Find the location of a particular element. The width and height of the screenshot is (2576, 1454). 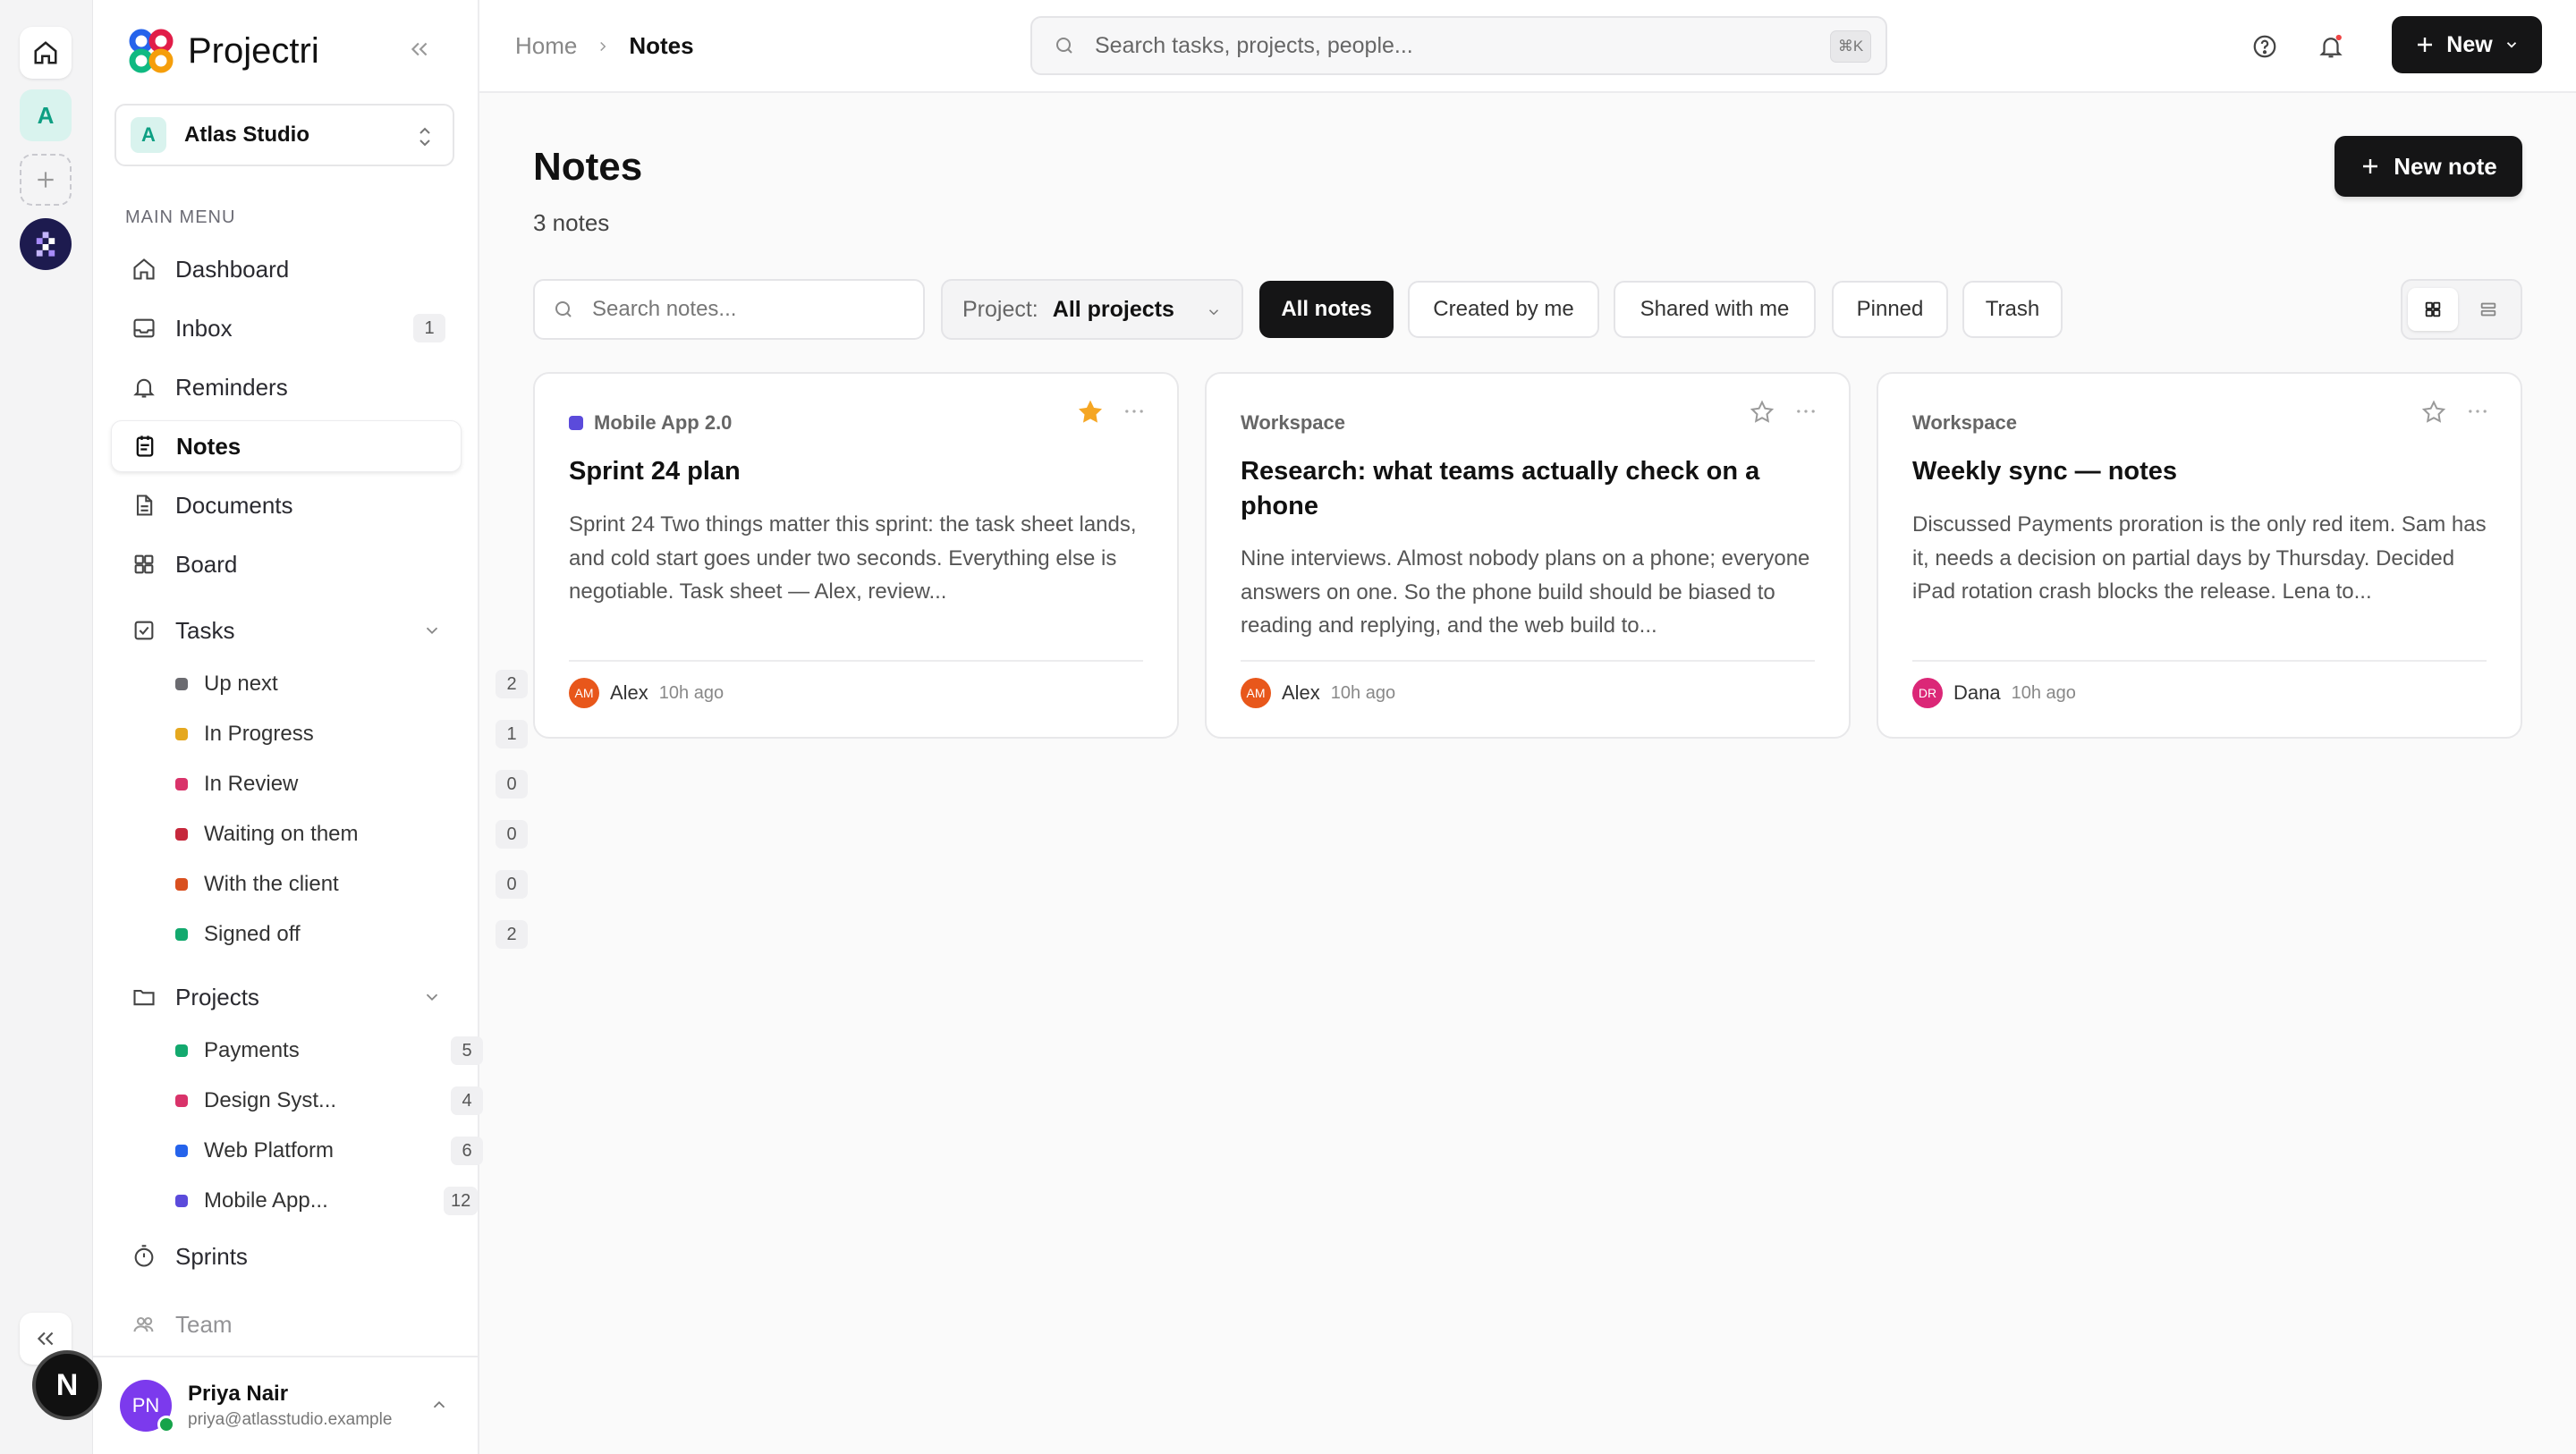

sidebar-item-label: Team is located at coordinates (204, 1324).